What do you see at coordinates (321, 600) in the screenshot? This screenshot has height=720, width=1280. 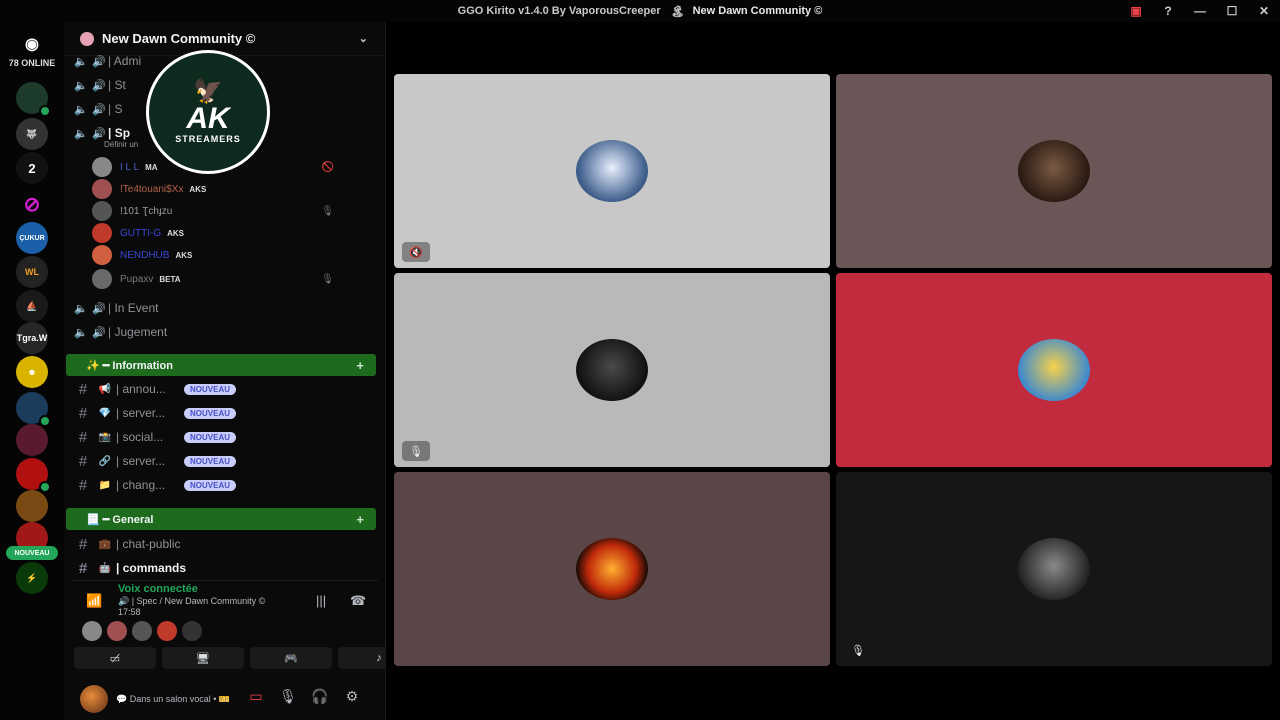 I see `noise-suppression-icon: |||` at bounding box center [321, 600].